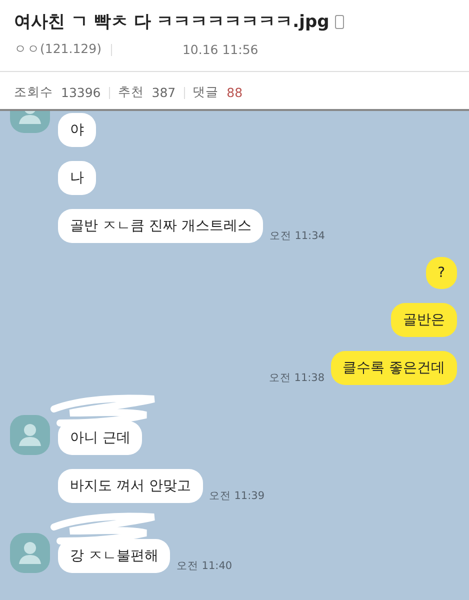  What do you see at coordinates (297, 236) in the screenshot?
I see `message-time: 오전 11:34` at bounding box center [297, 236].